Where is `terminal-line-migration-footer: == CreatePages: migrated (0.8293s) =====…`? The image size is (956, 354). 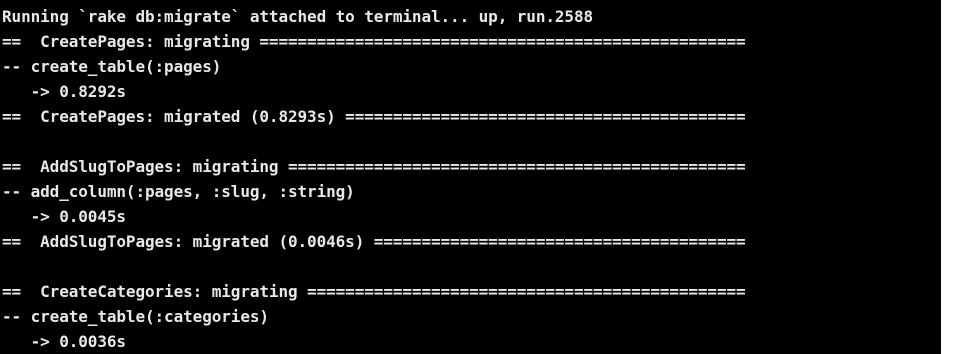 terminal-line-migration-footer: == CreatePages: migrated (0.8293s) =====… is located at coordinates (374, 116).